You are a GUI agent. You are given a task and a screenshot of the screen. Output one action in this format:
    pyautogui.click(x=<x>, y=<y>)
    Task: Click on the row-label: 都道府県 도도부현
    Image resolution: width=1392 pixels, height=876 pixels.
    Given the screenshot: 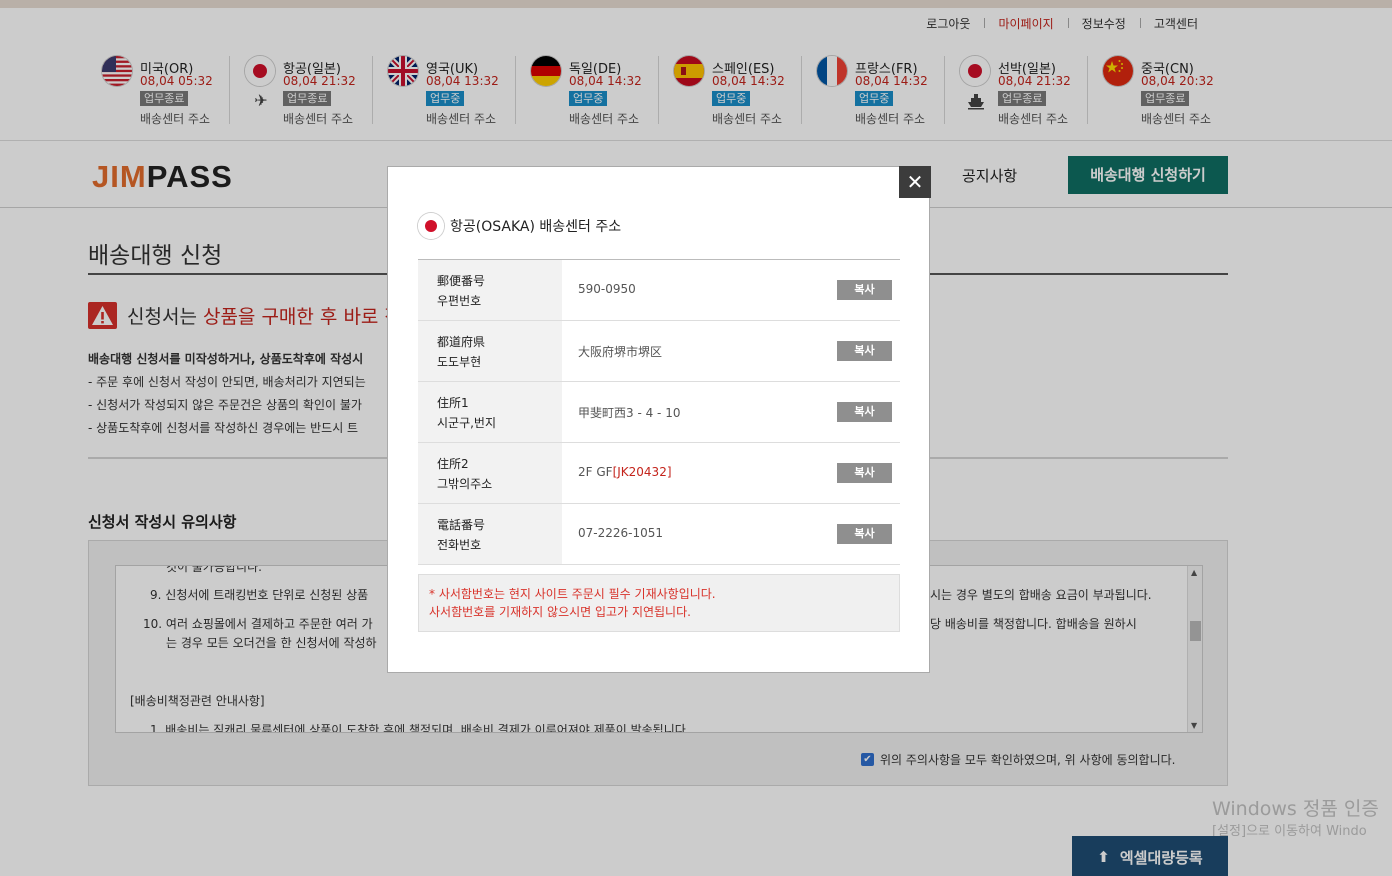 What is the action you would take?
    pyautogui.click(x=490, y=351)
    